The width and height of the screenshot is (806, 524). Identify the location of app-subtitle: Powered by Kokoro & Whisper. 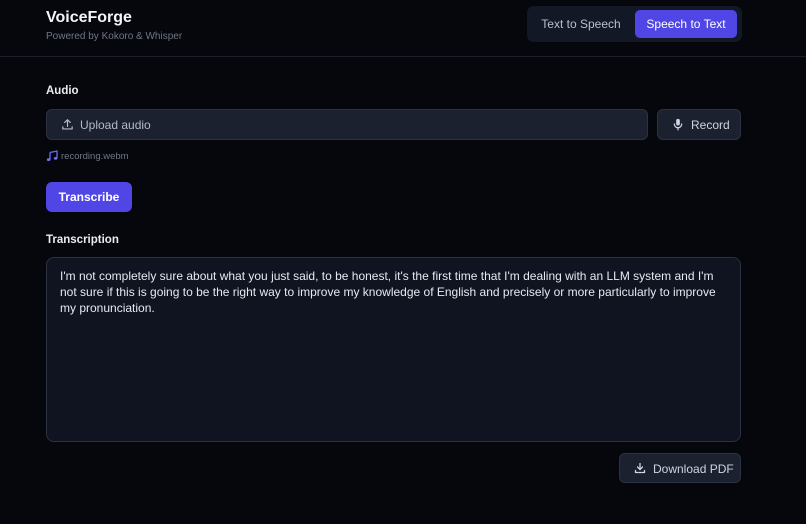
(114, 36).